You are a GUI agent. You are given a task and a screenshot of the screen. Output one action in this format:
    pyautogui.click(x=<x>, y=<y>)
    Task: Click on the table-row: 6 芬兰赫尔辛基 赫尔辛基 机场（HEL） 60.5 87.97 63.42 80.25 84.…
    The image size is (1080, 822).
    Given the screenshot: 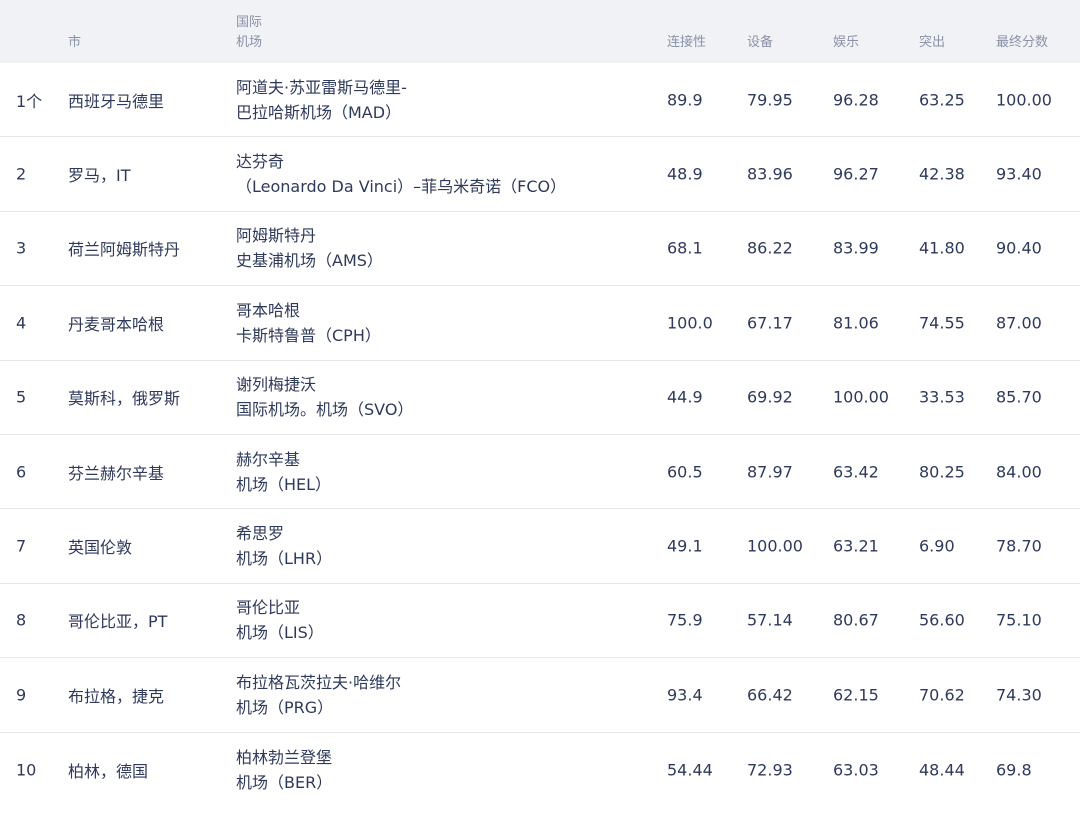 What is the action you would take?
    pyautogui.click(x=540, y=472)
    